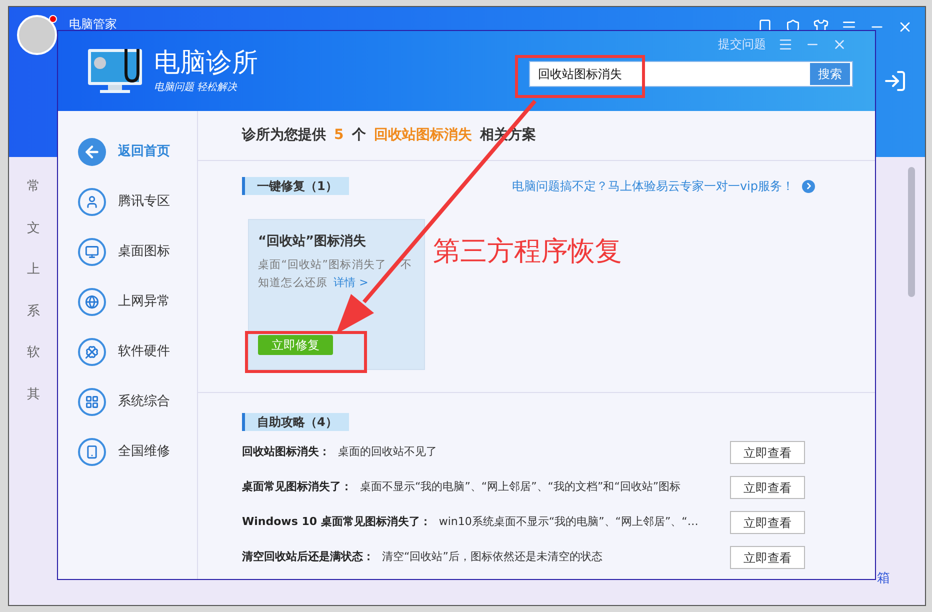 Image resolution: width=932 pixels, height=612 pixels. What do you see at coordinates (284, 135) in the screenshot?
I see `summary-text: 诊所为您提供` at bounding box center [284, 135].